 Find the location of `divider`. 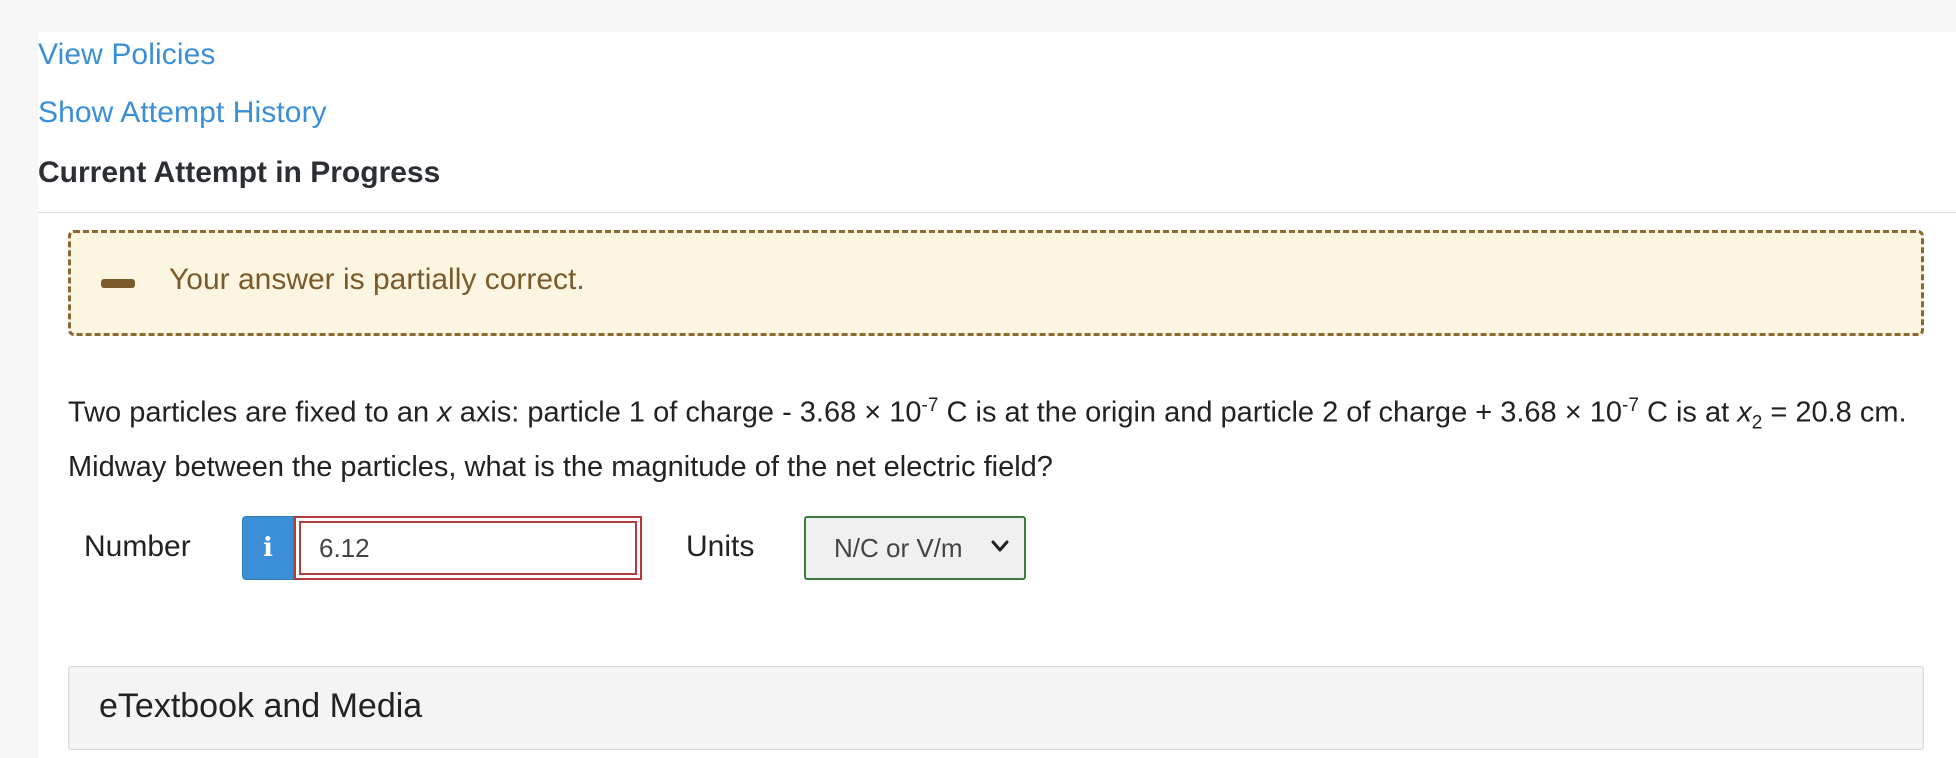

divider is located at coordinates (997, 212).